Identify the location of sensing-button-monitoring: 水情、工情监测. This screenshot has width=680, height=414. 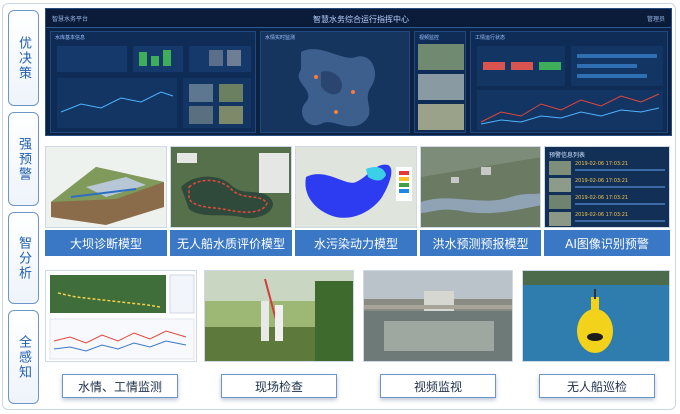
(120, 386).